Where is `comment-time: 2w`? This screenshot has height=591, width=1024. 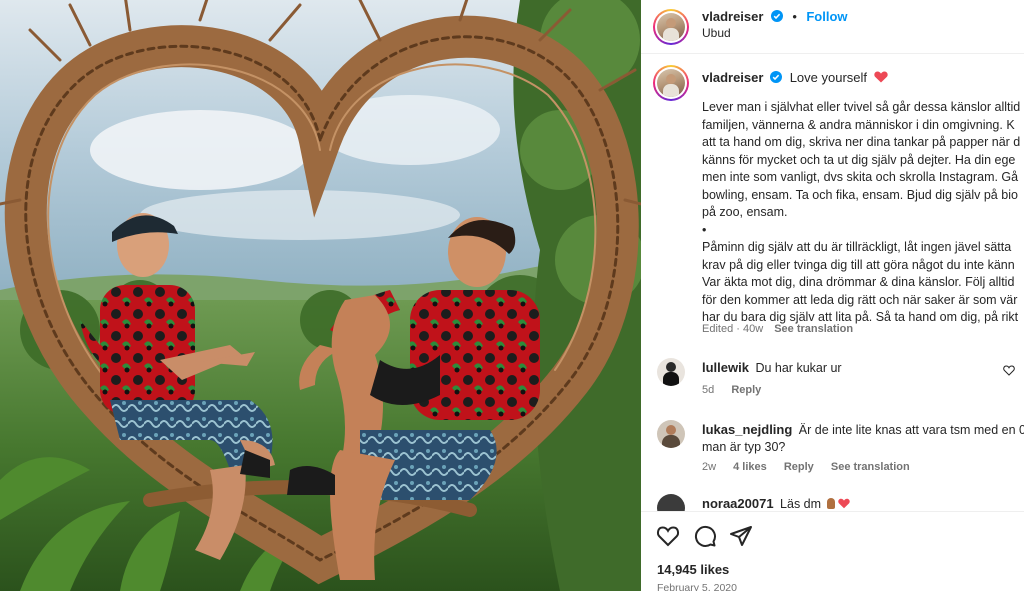 comment-time: 2w is located at coordinates (709, 467).